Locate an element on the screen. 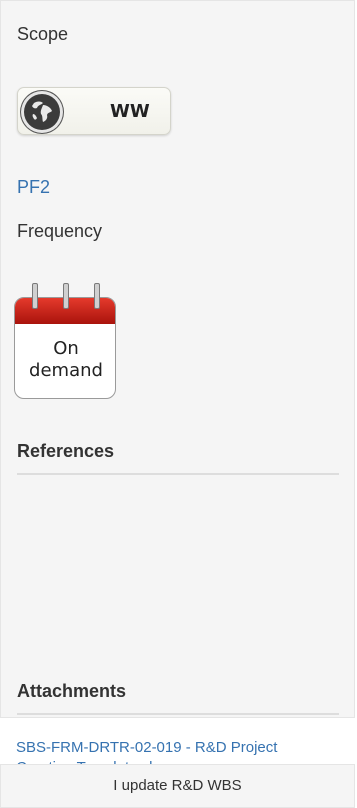  scope-badge: WW is located at coordinates (94, 111).